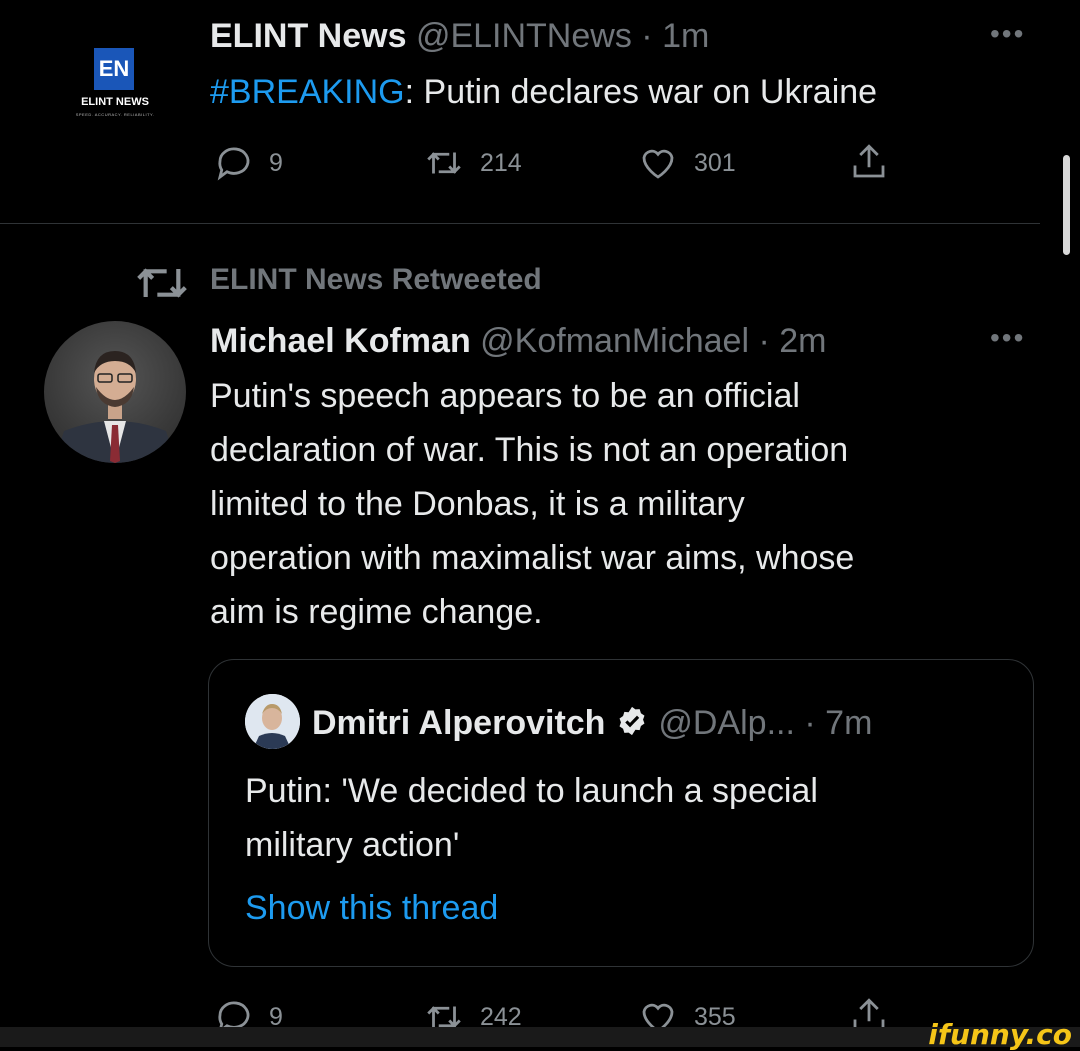 This screenshot has width=1080, height=1051. What do you see at coordinates (376, 280) in the screenshot?
I see `retweeted-label: ELINT News Retweeted` at bounding box center [376, 280].